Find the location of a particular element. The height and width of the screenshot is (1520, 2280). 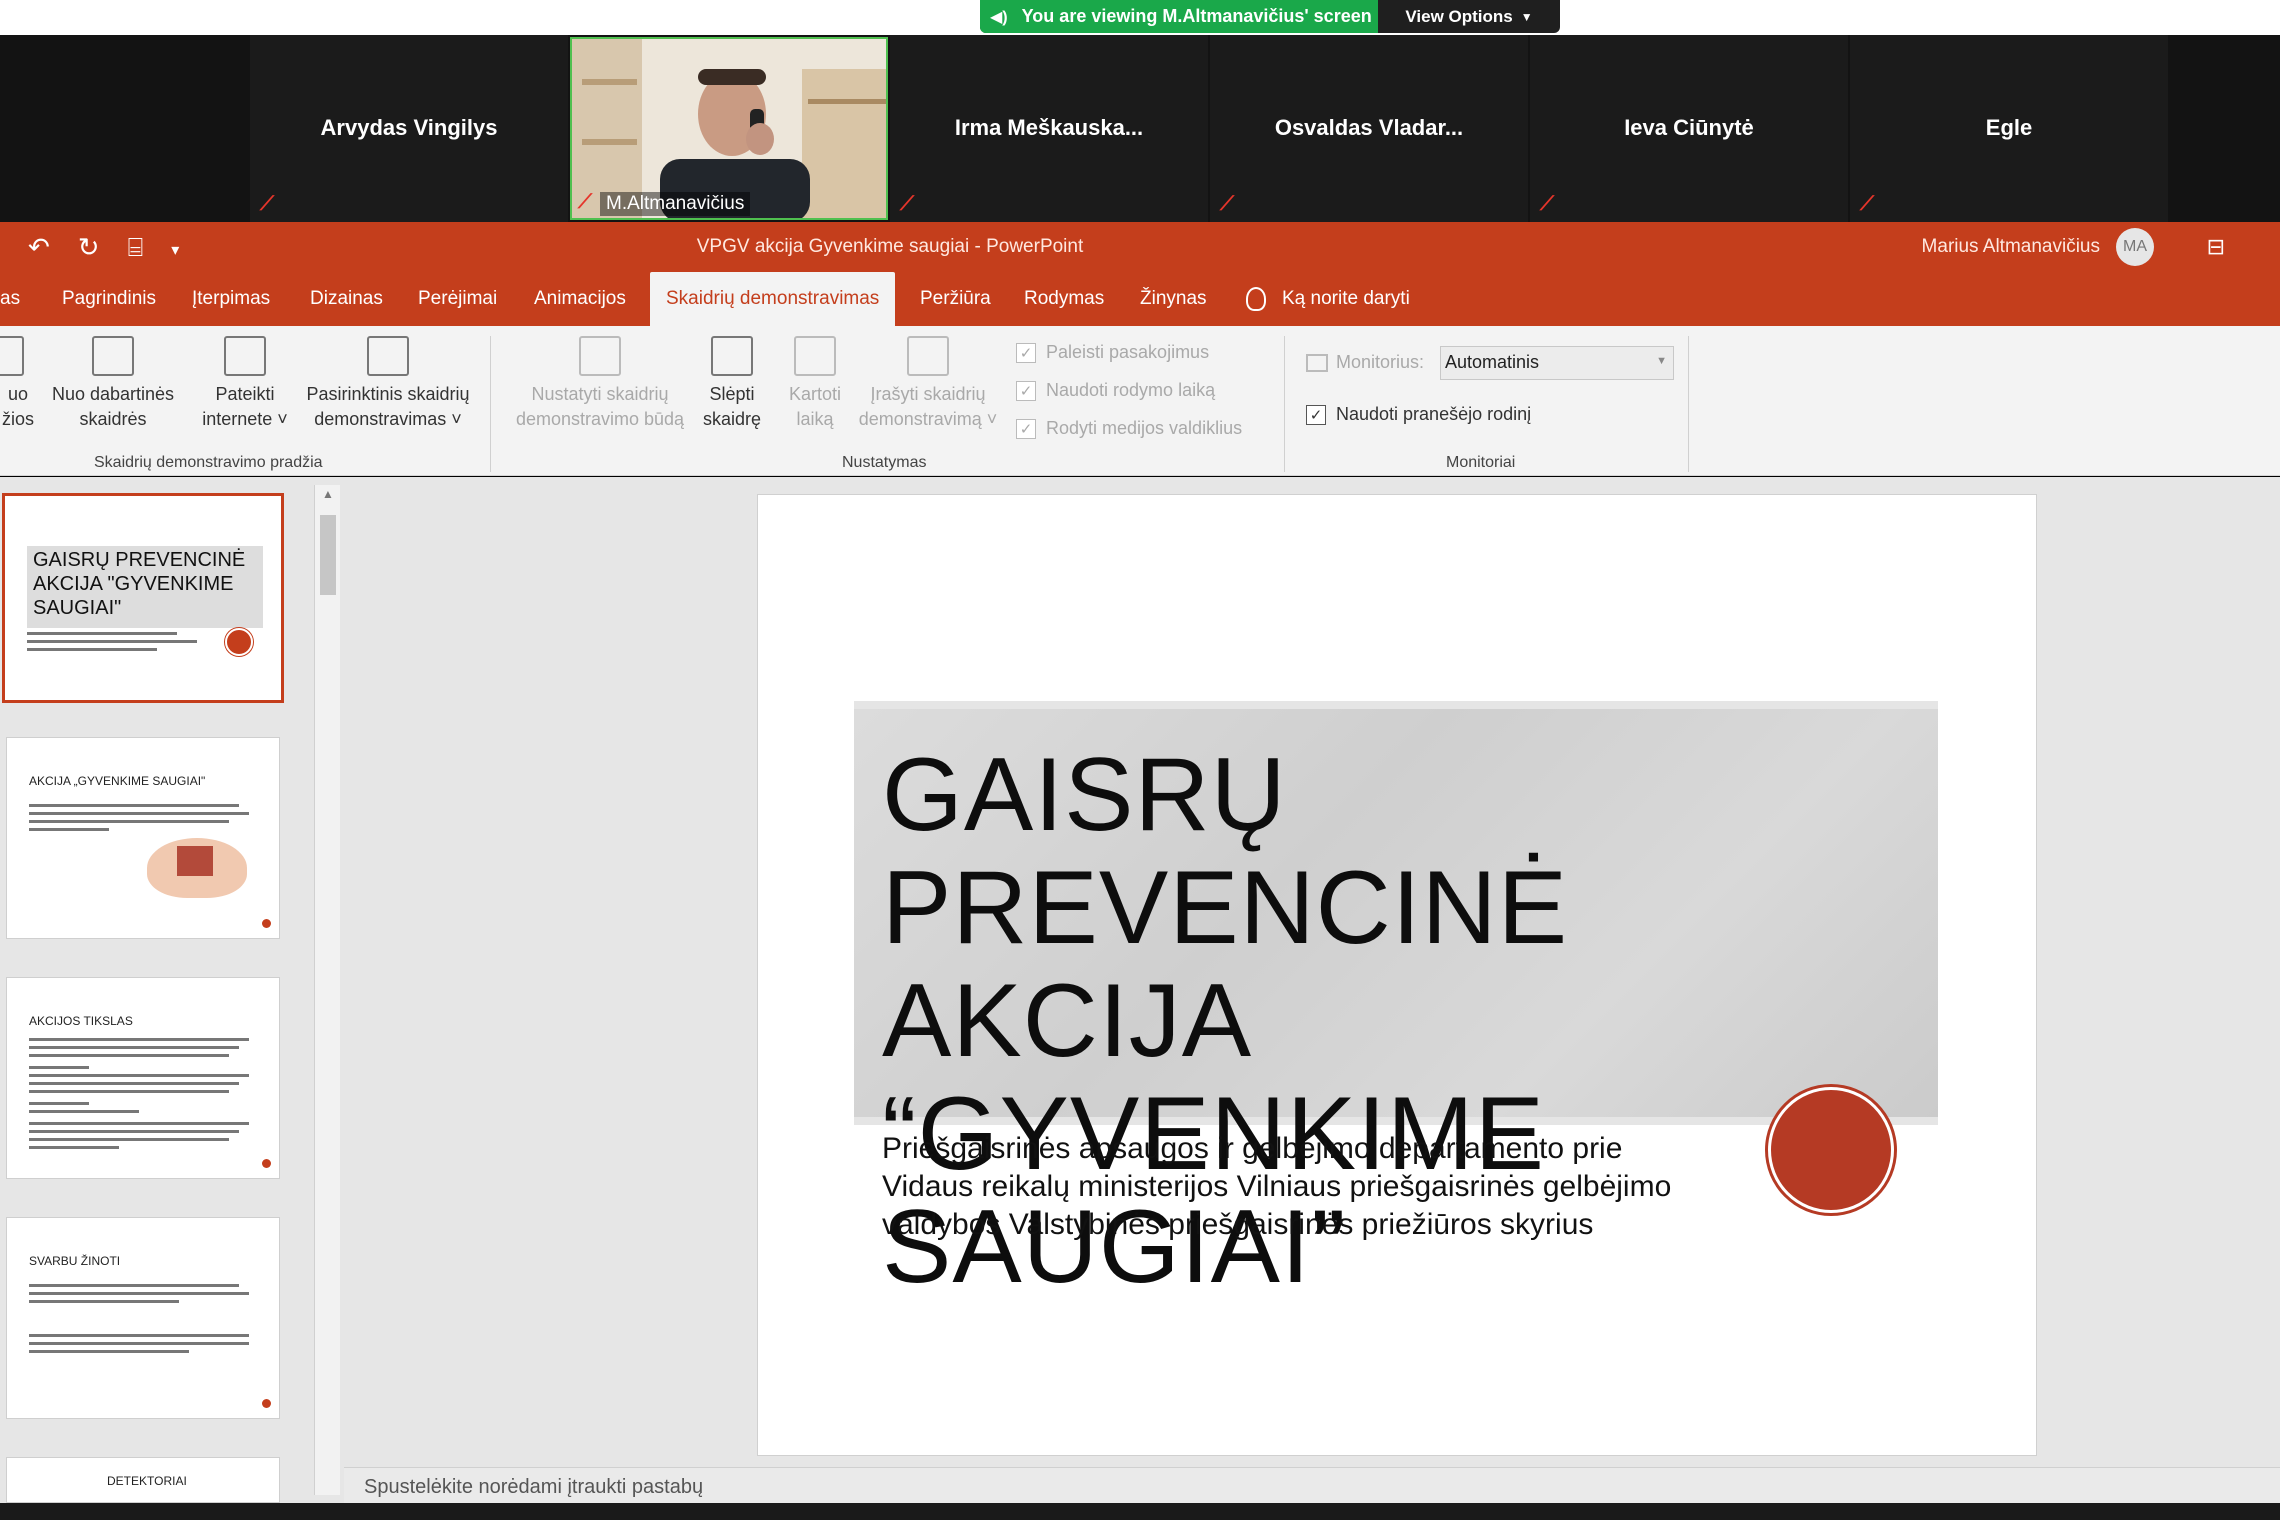

tab-file: as is located at coordinates (10, 299).